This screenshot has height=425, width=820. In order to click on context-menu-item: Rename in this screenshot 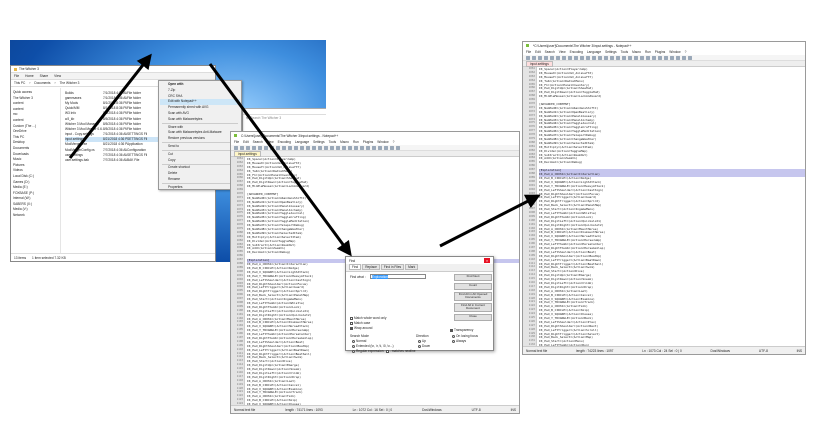, I will do `click(200, 180)`.